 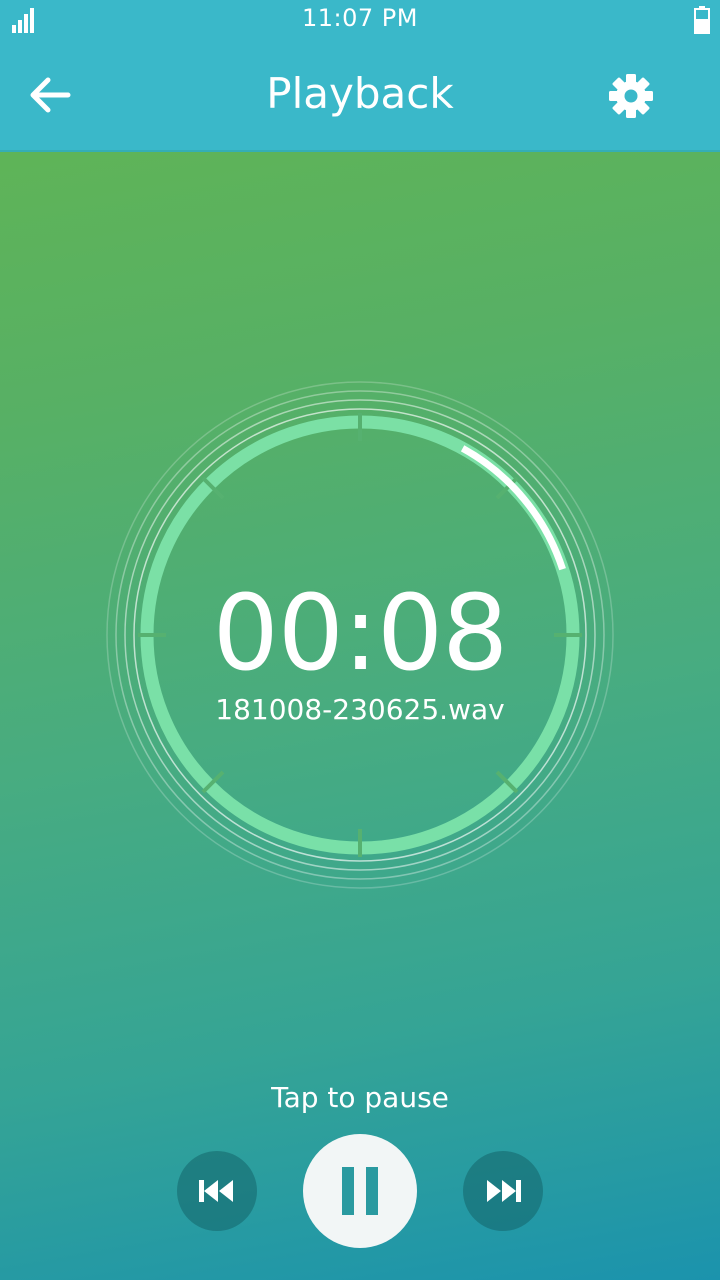 I want to click on elapsed-time: 00:08, so click(x=360, y=633).